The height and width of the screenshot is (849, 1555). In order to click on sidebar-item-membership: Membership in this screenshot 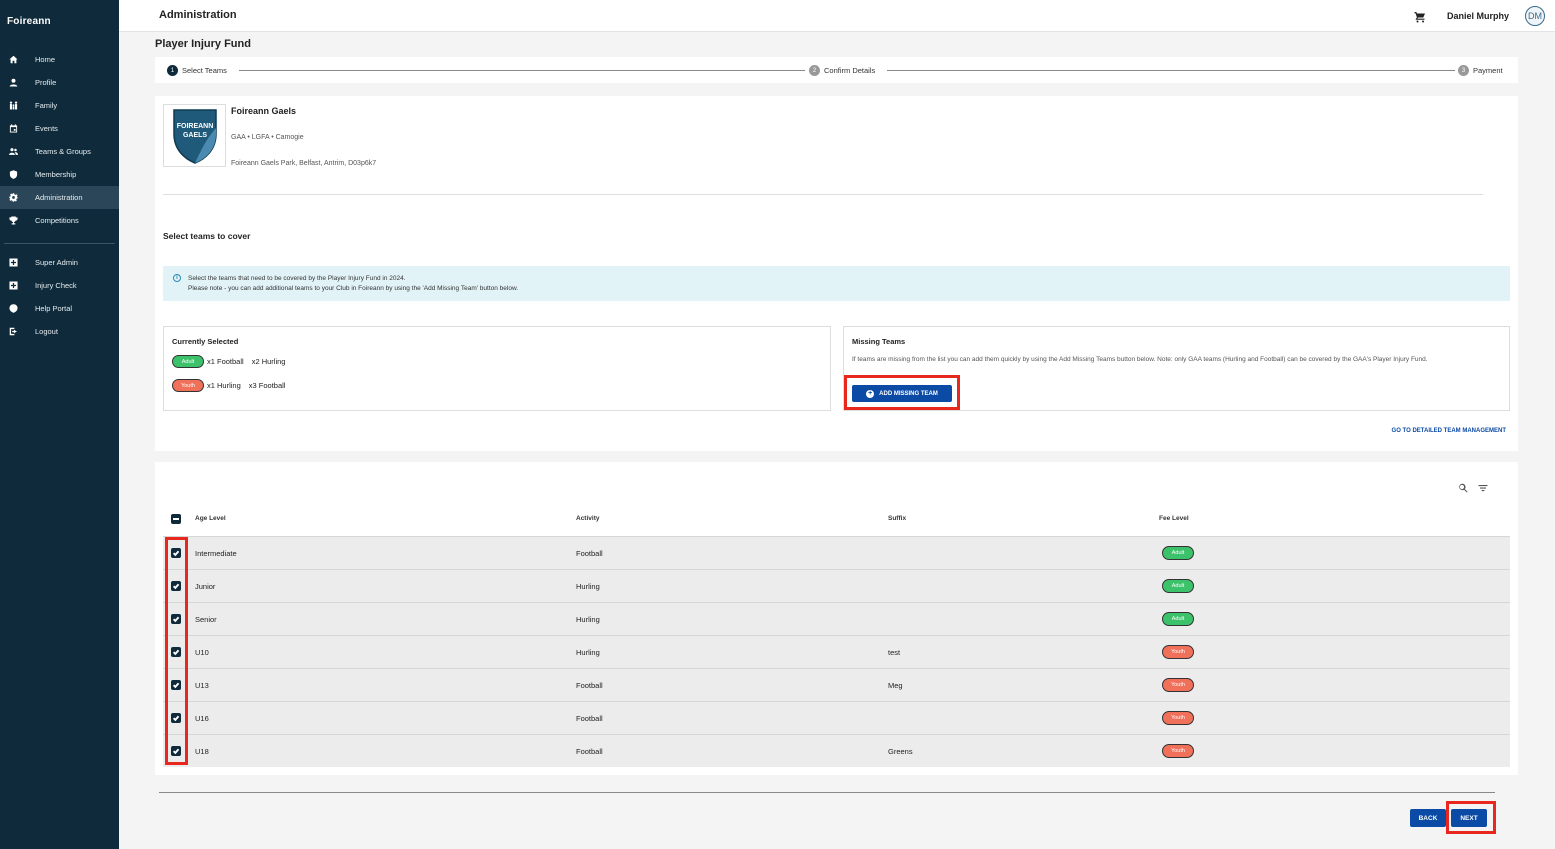, I will do `click(59, 174)`.